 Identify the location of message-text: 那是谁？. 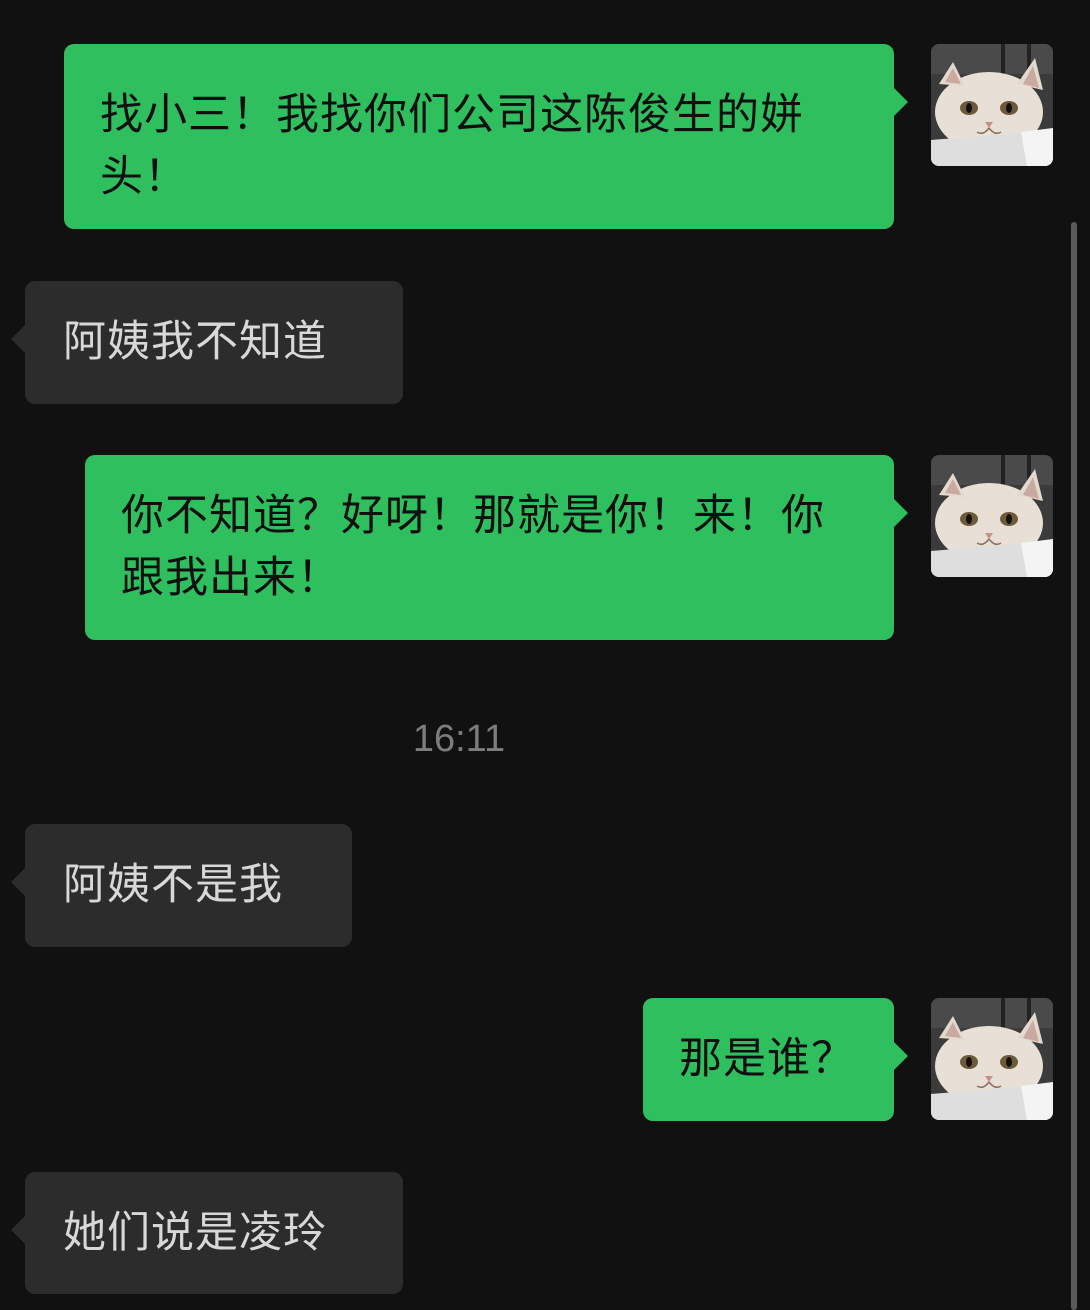
(767, 1059).